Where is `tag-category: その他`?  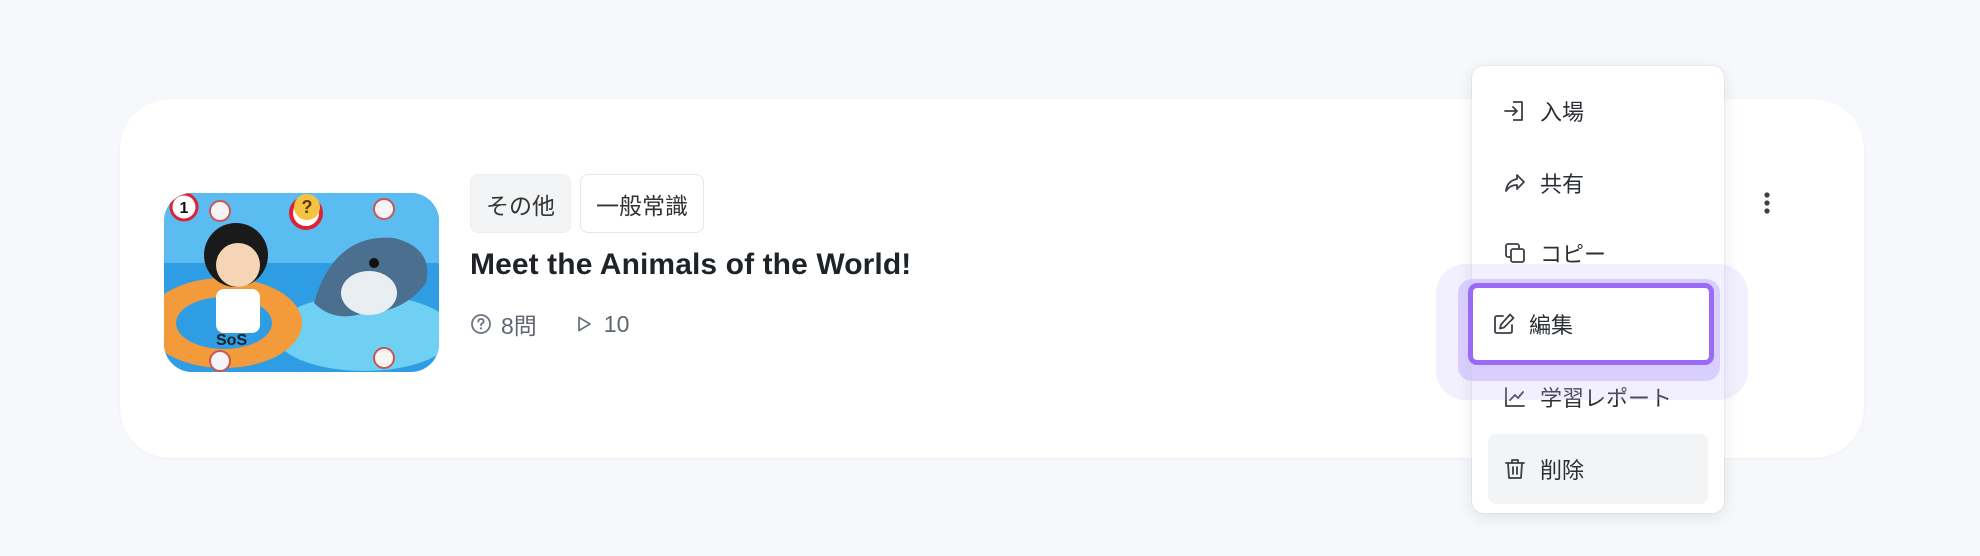
tag-category: その他 is located at coordinates (520, 203).